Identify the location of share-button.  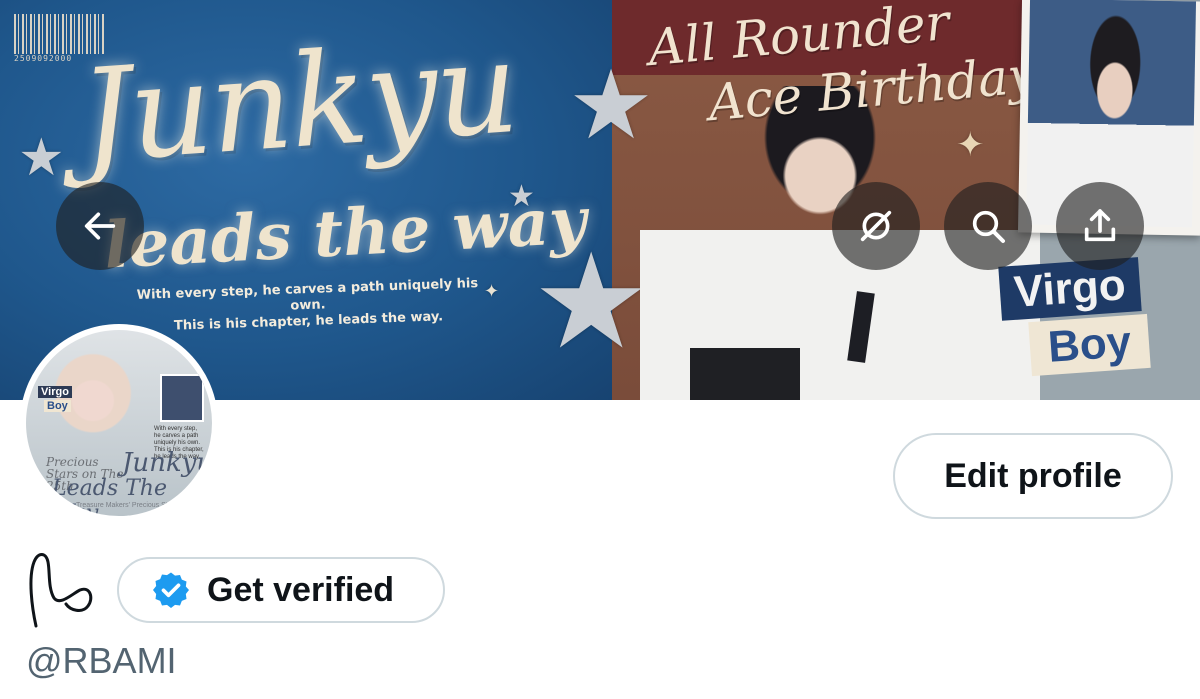
(1100, 226).